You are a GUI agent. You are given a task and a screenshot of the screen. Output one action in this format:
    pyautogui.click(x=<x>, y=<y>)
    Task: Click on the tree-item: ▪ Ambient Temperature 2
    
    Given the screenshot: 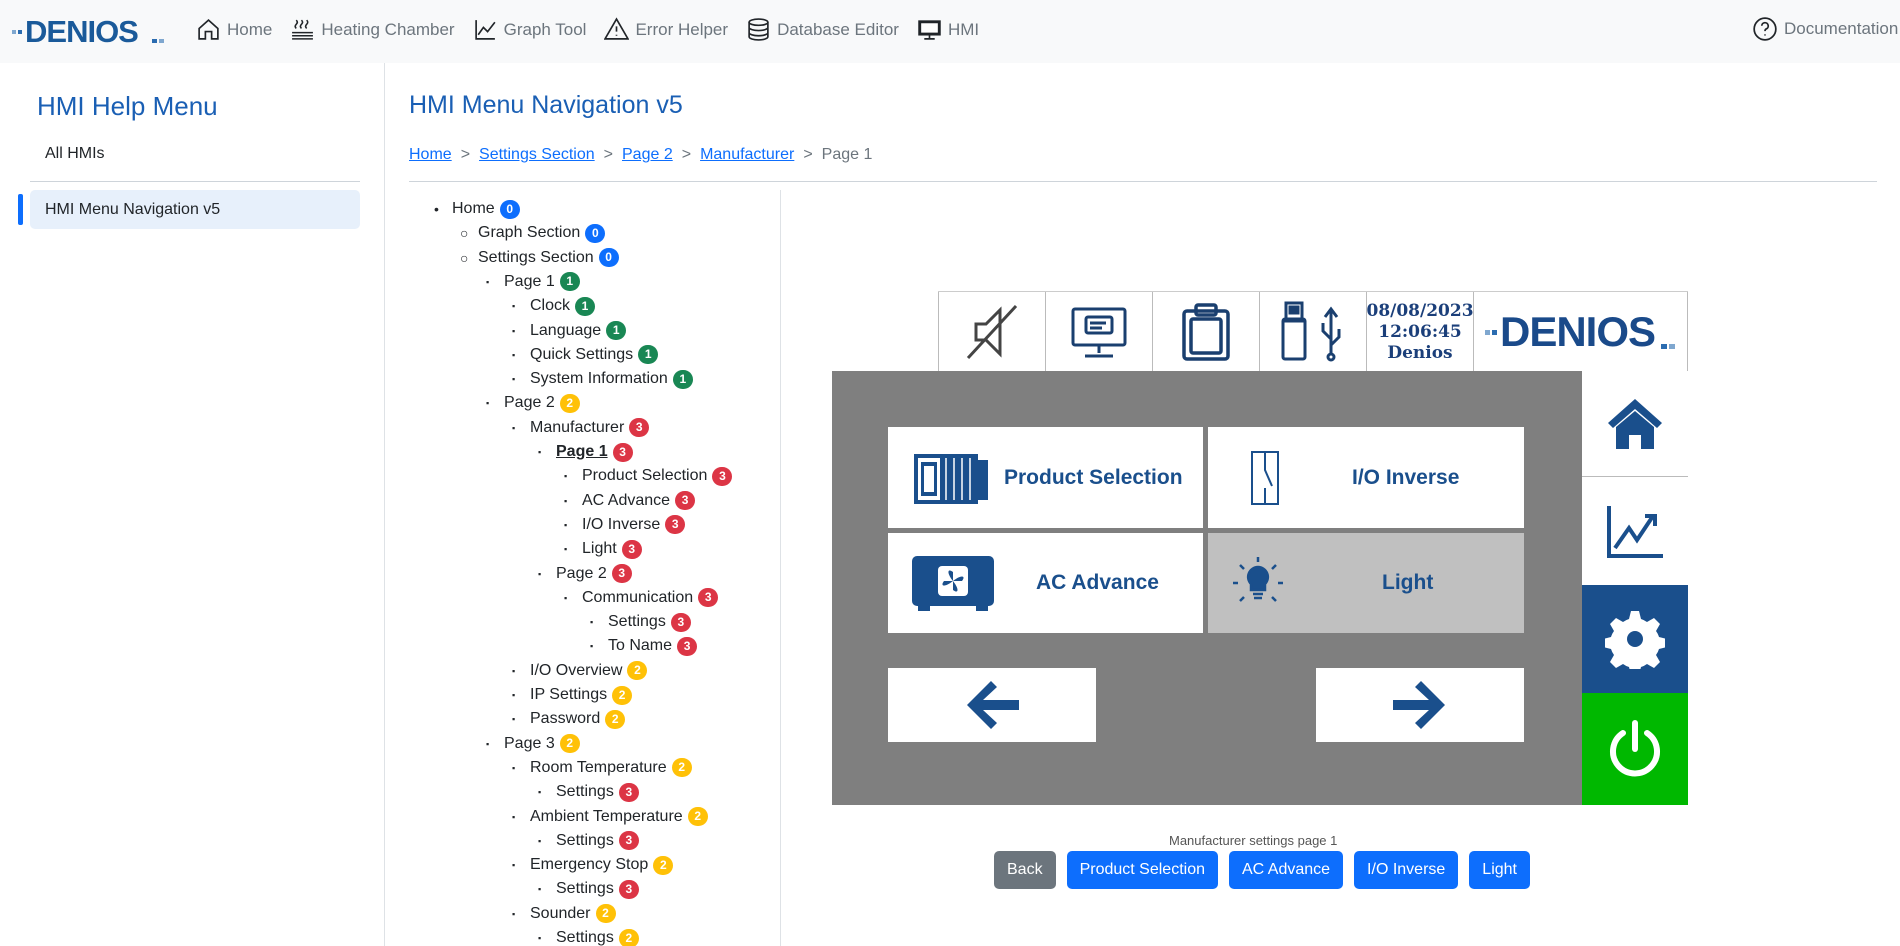 What is the action you would take?
    pyautogui.click(x=610, y=817)
    